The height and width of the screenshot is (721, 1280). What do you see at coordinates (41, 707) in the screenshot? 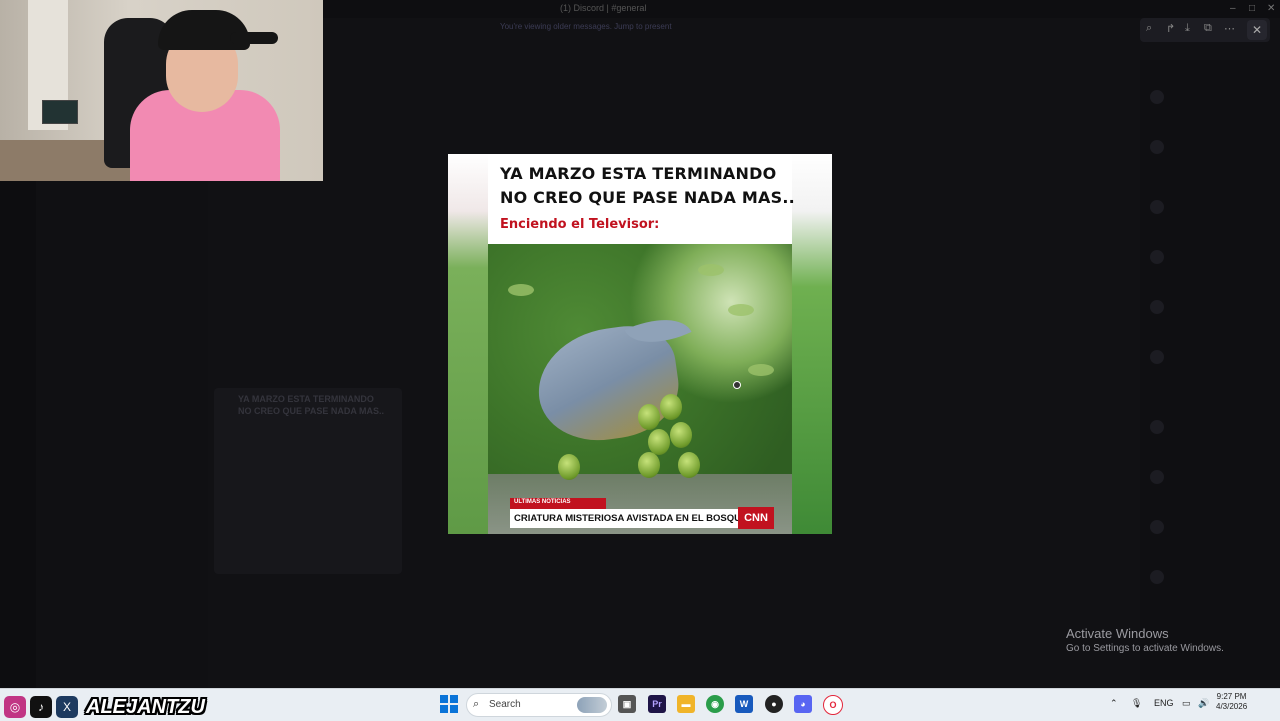
I see `tiktok-icon: ♪` at bounding box center [41, 707].